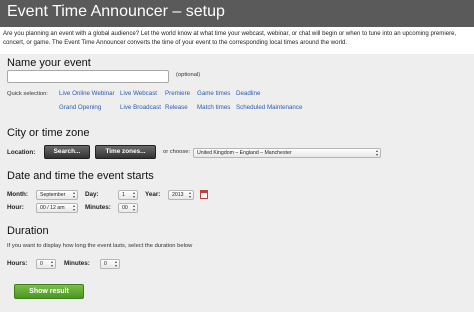 The width and height of the screenshot is (474, 312). What do you see at coordinates (53, 195) in the screenshot?
I see `month-select-value: September` at bounding box center [53, 195].